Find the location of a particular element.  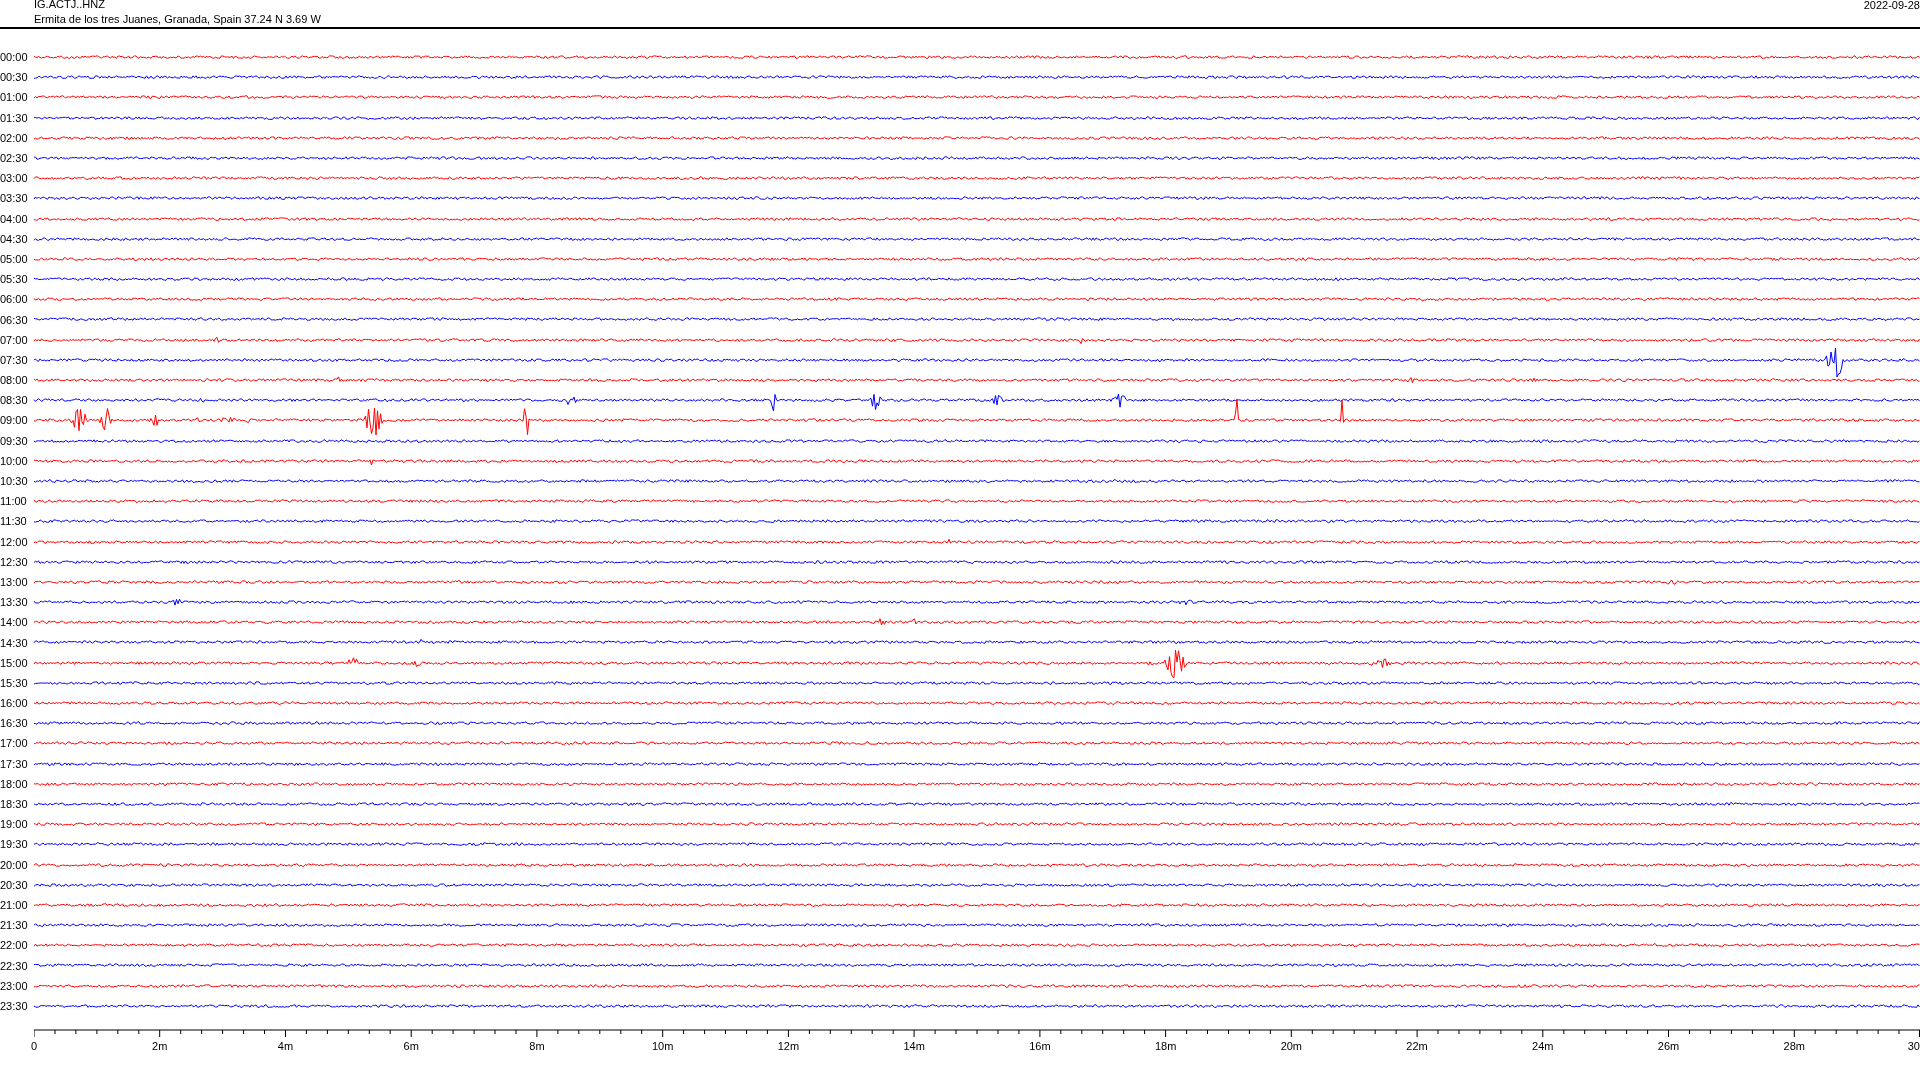

time-label: 09:00 is located at coordinates (14, 420).